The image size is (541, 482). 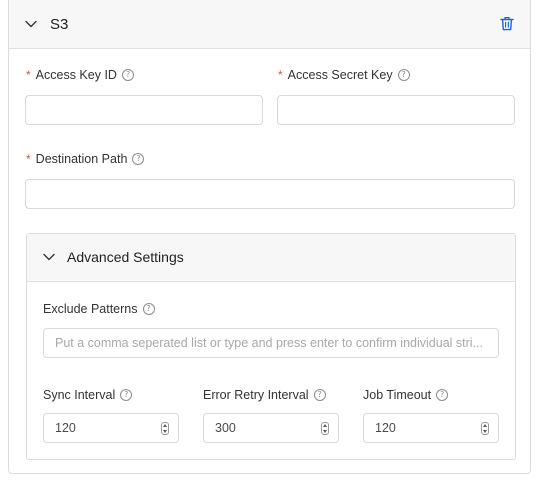 What do you see at coordinates (340, 75) in the screenshot?
I see `access-secret-key-label-text: Access Secret Key` at bounding box center [340, 75].